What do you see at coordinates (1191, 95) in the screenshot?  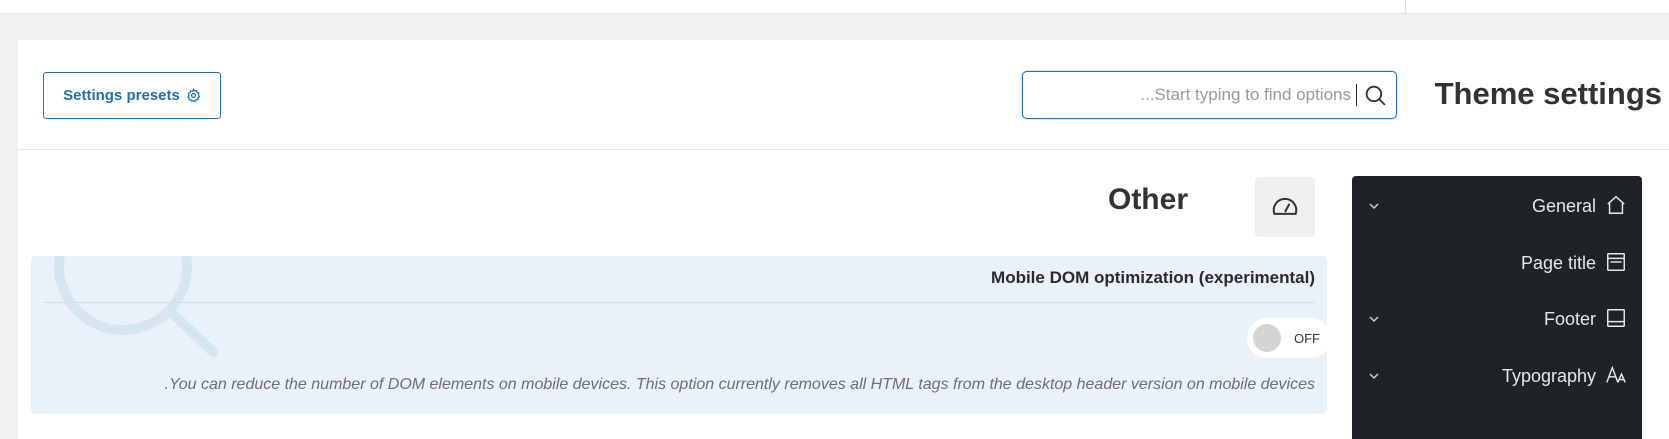 I see `search-input` at bounding box center [1191, 95].